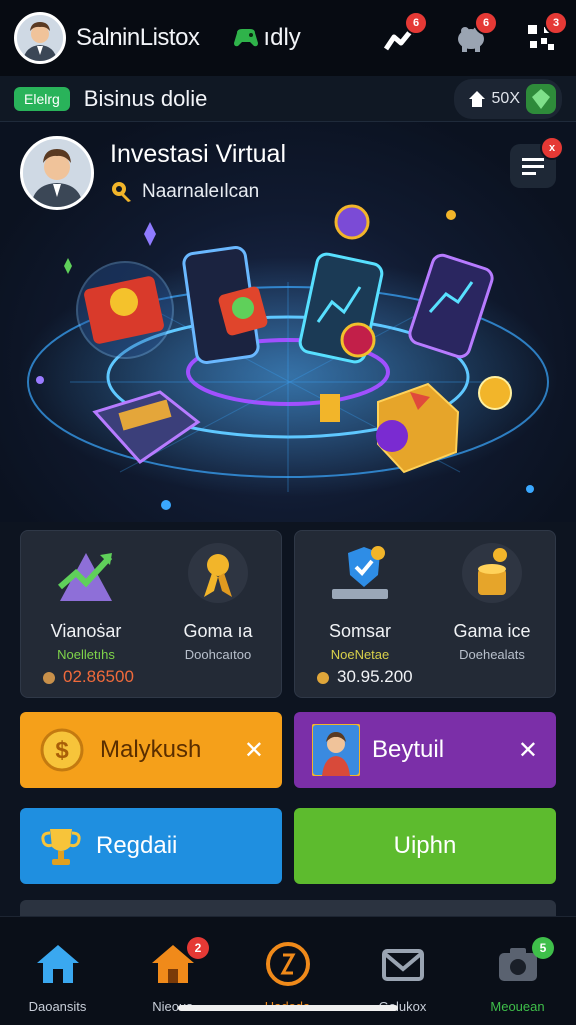  What do you see at coordinates (86, 654) in the screenshot?
I see `stat-sublabel: Noelletıhs` at bounding box center [86, 654].